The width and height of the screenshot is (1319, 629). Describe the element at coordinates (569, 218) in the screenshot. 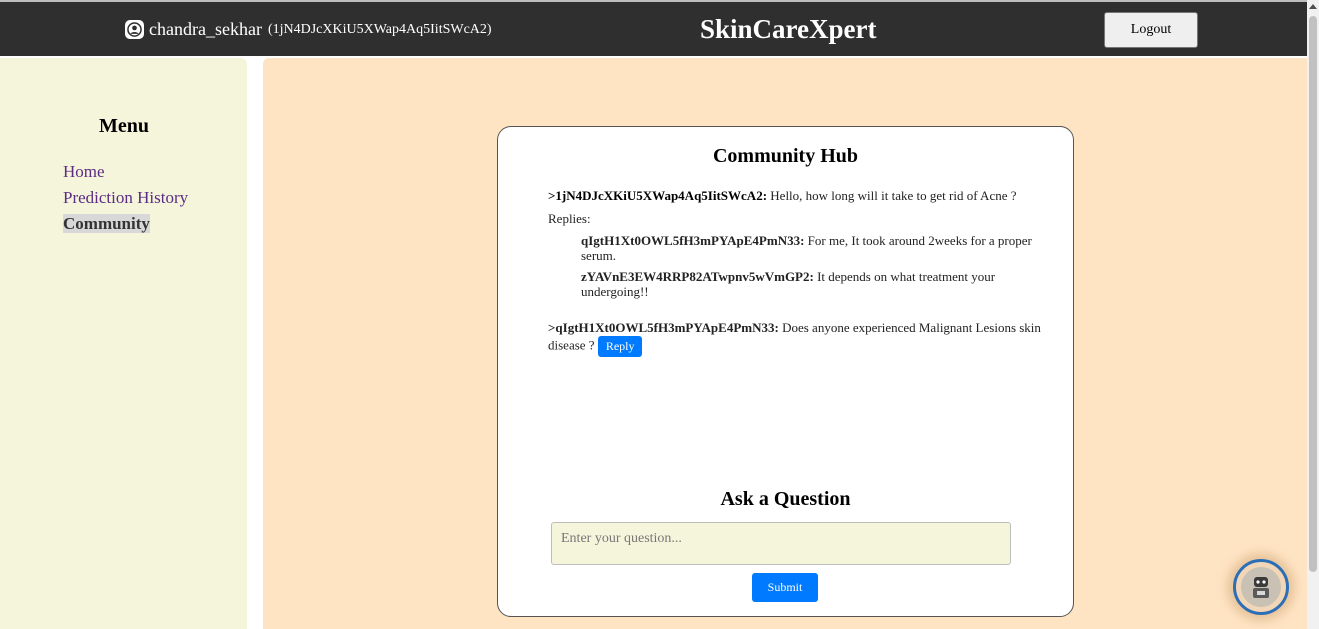

I see `replies-label: Replies:` at that location.